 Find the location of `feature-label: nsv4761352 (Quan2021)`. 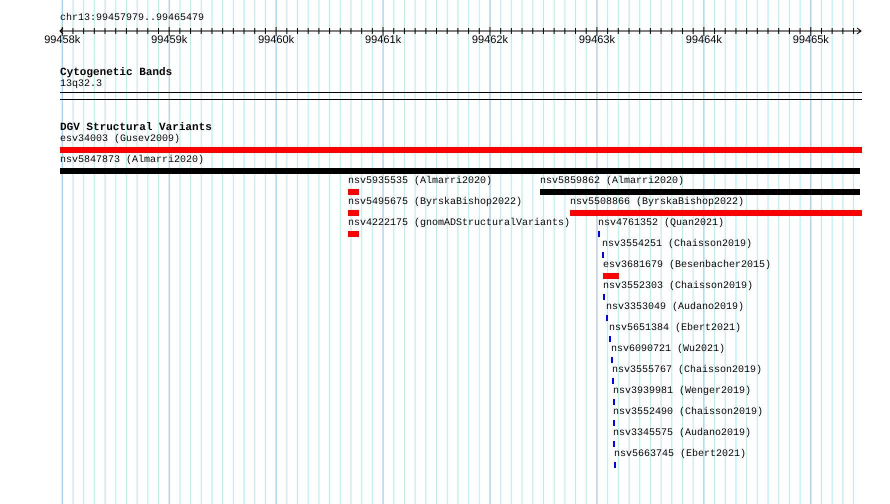

feature-label: nsv4761352 (Quan2021) is located at coordinates (661, 224).